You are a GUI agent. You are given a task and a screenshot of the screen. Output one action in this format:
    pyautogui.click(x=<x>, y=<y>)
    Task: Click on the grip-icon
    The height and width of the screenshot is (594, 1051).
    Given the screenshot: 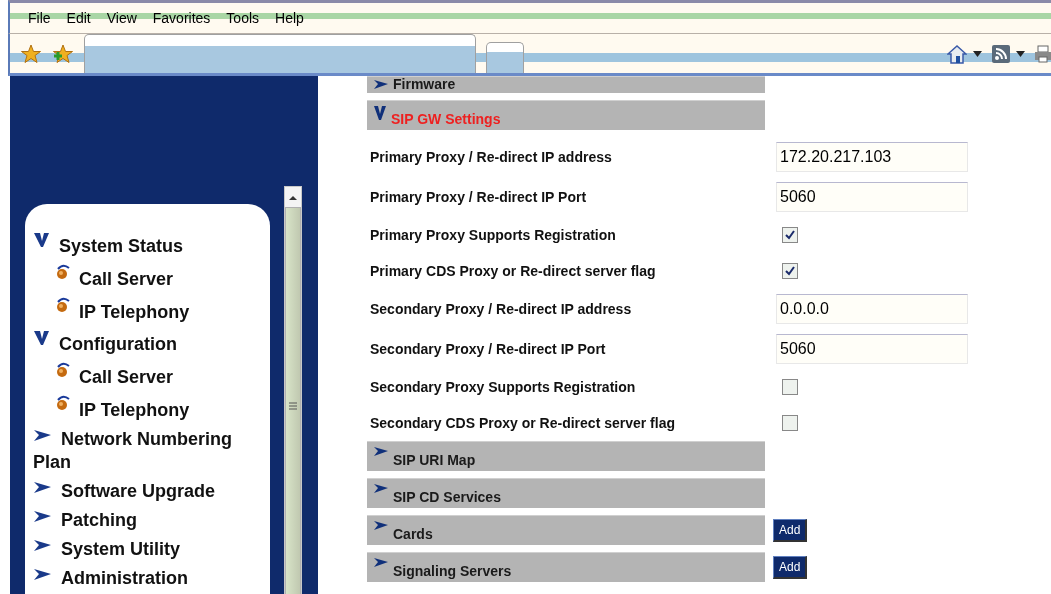 What is the action you would take?
    pyautogui.click(x=293, y=406)
    